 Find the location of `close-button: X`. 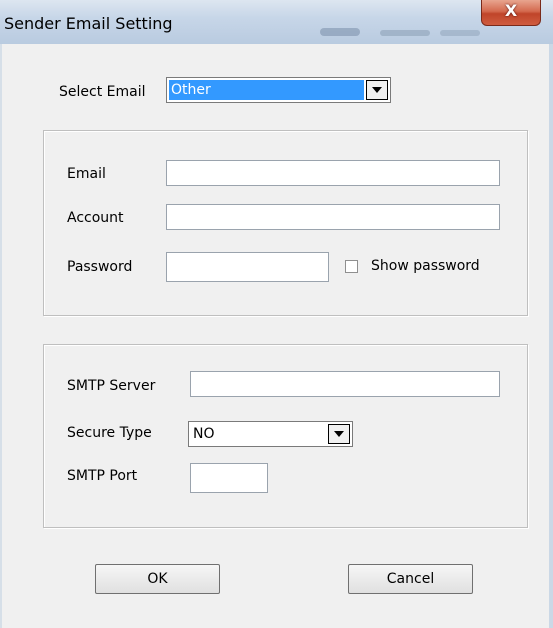

close-button: X is located at coordinates (511, 13).